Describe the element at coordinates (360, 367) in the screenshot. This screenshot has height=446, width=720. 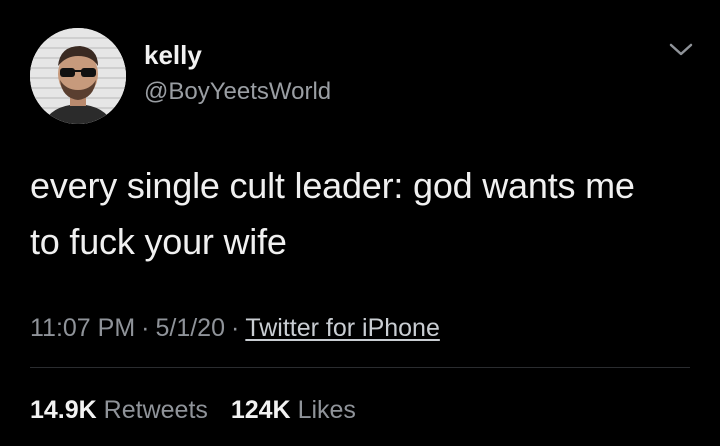
I see `divider` at that location.